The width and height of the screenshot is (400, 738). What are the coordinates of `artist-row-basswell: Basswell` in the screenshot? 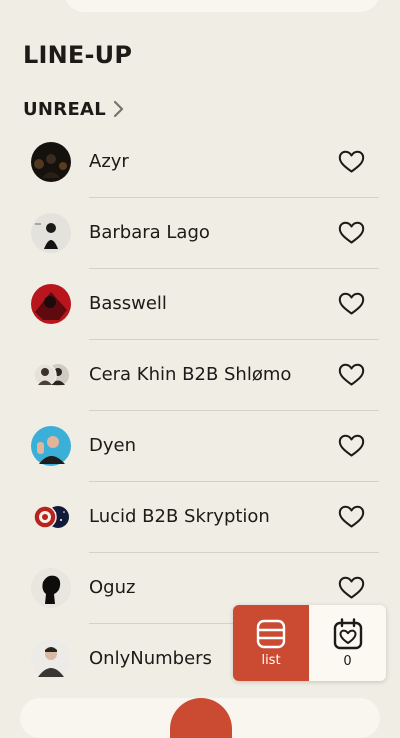 It's located at (200, 304).